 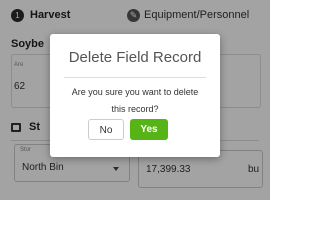 I want to click on yes-button: Yes, so click(x=149, y=129).